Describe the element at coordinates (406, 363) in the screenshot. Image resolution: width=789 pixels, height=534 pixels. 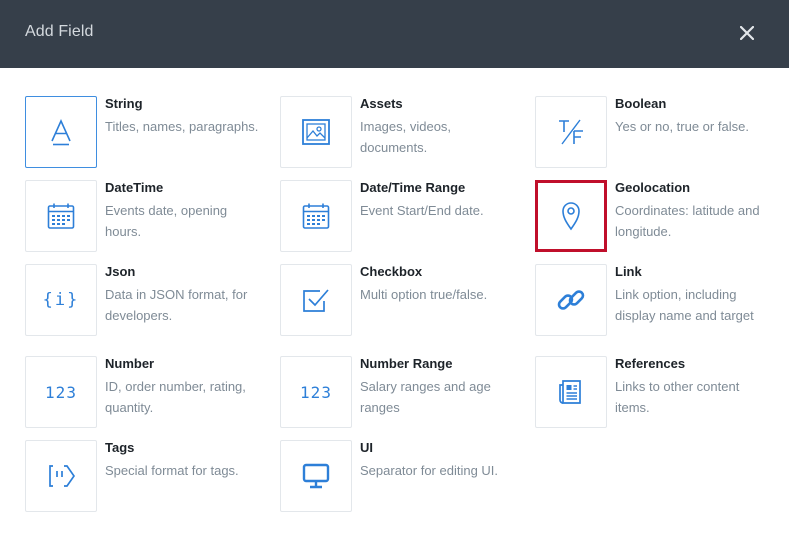
I see `field-name: Number Range` at that location.